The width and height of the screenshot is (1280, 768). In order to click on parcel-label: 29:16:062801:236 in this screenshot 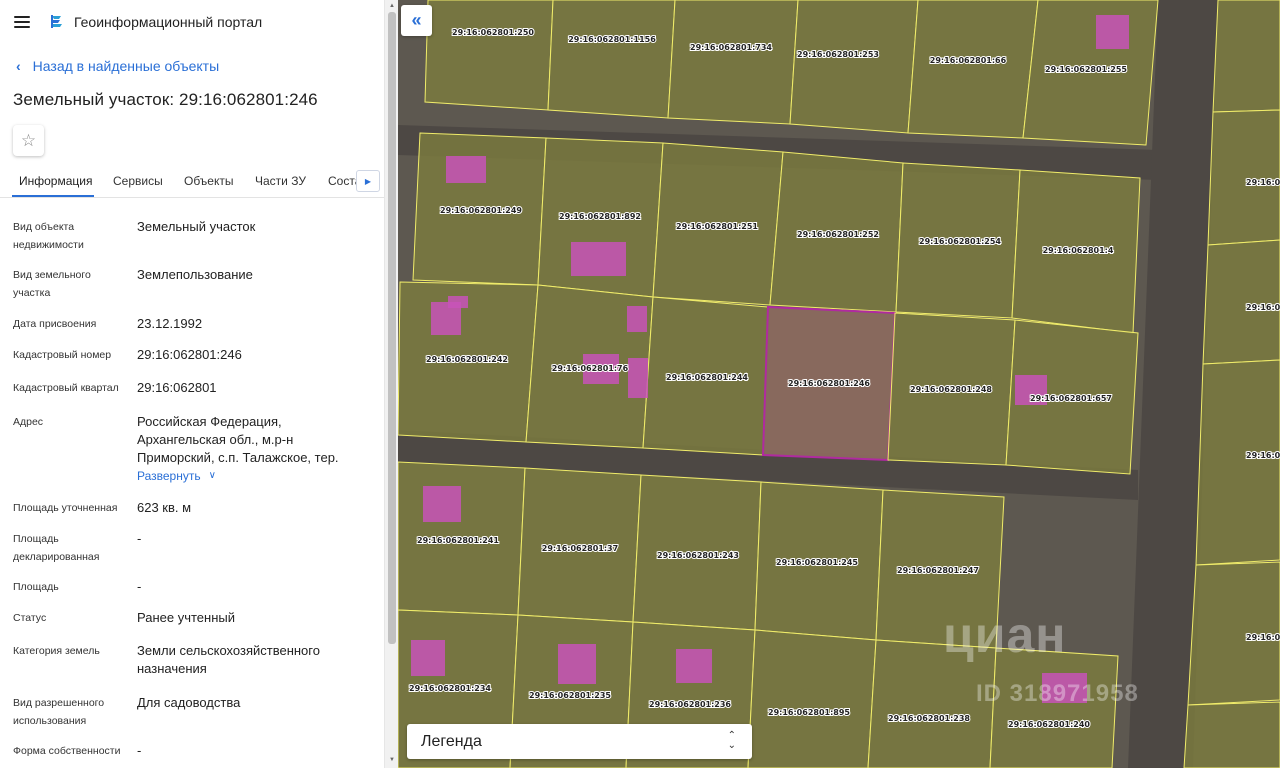, I will do `click(690, 704)`.